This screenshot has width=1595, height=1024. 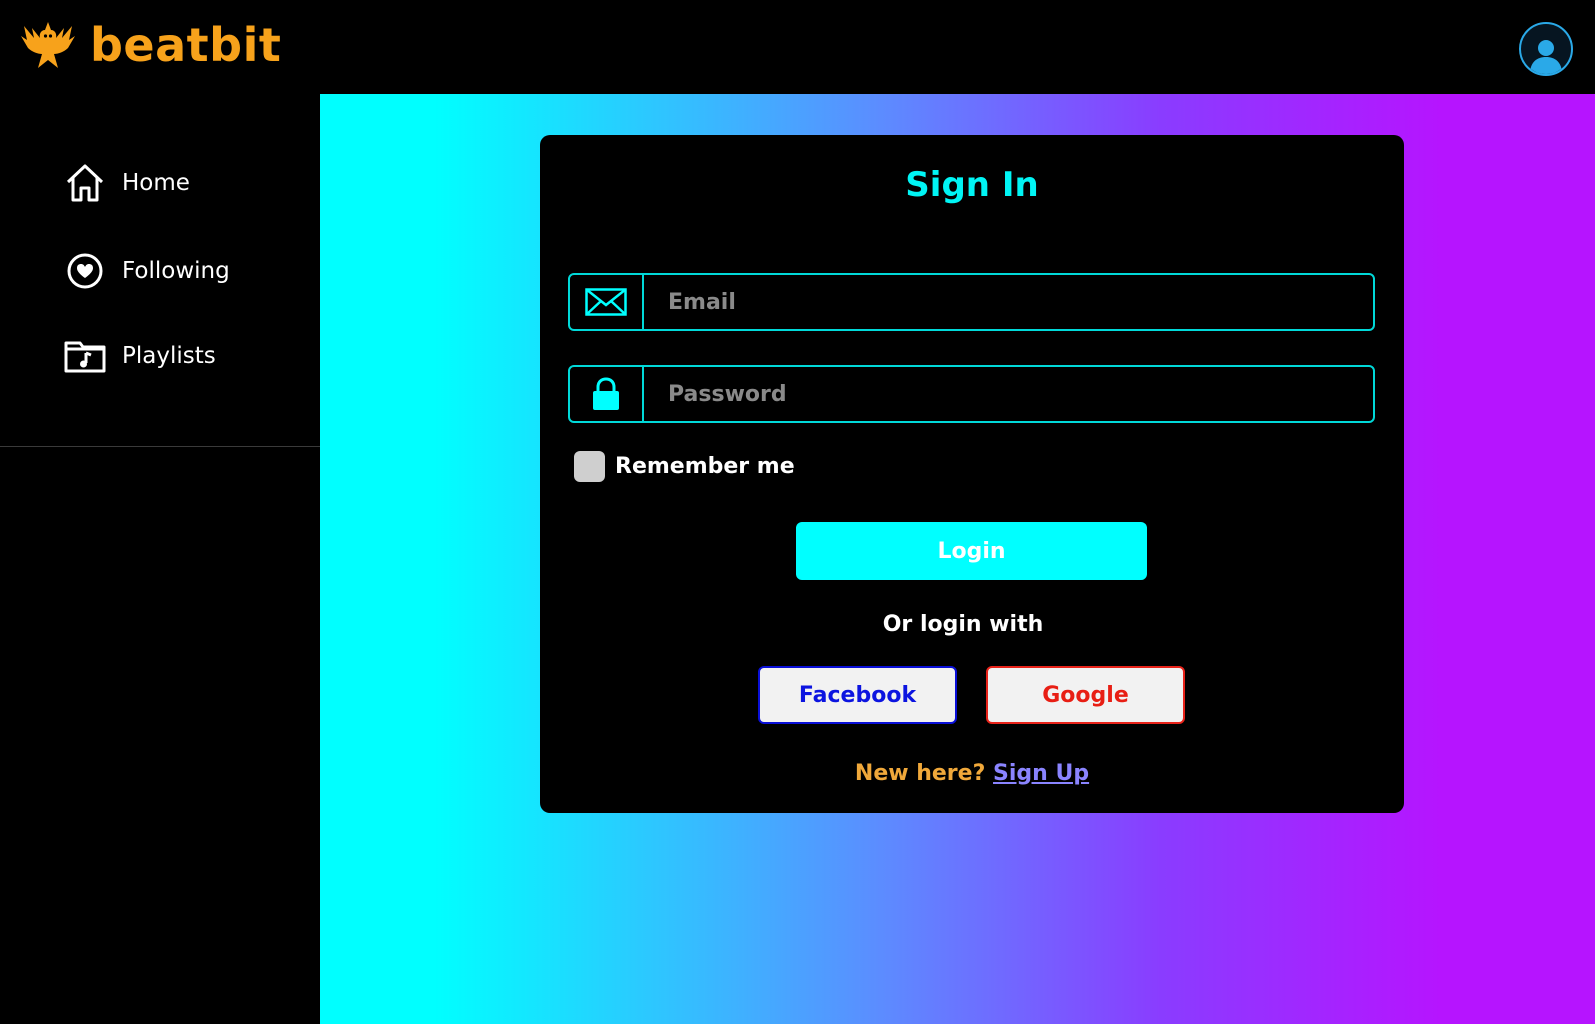 What do you see at coordinates (85, 271) in the screenshot?
I see `heart-circle-icon` at bounding box center [85, 271].